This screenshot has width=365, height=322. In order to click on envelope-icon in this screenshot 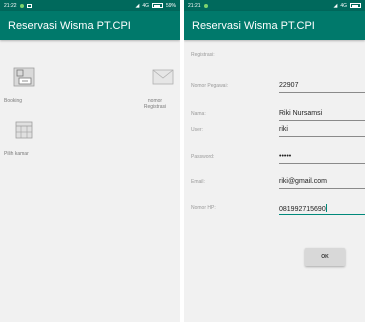, I will do `click(163, 77)`.